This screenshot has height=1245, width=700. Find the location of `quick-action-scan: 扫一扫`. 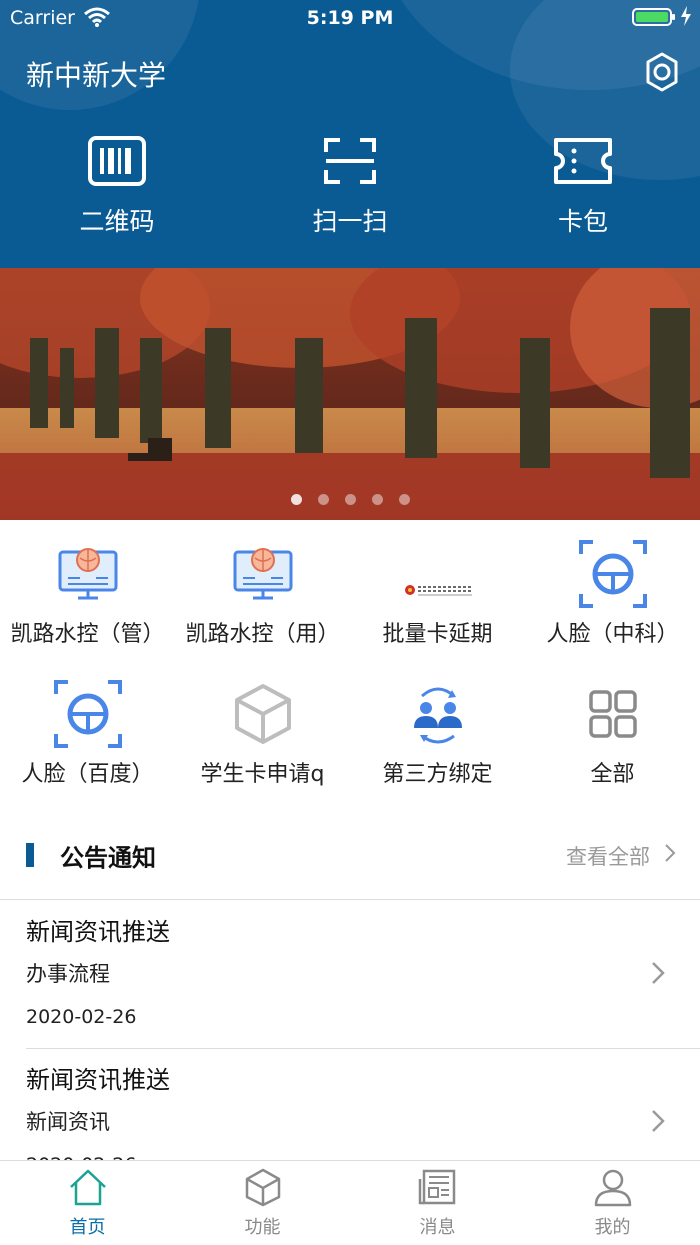

quick-action-scan: 扫一扫 is located at coordinates (350, 187).